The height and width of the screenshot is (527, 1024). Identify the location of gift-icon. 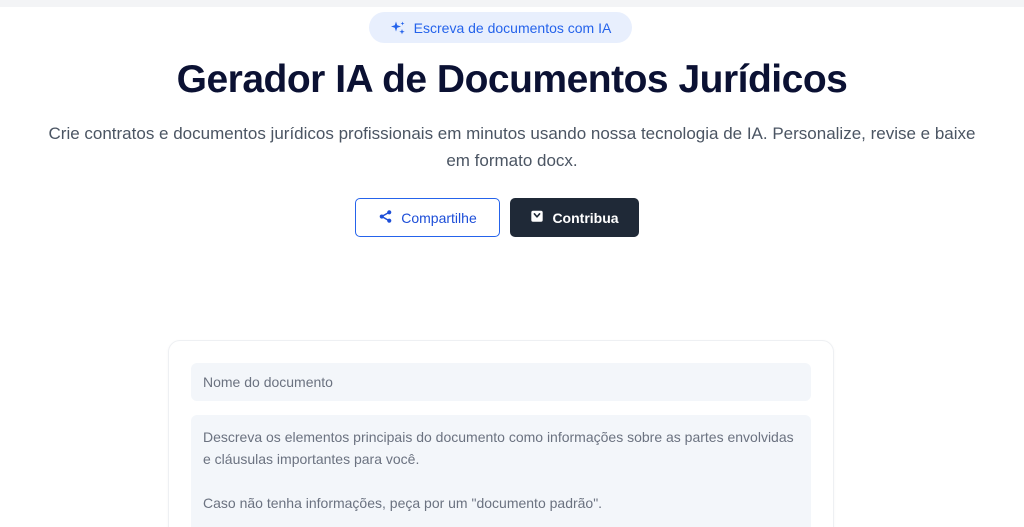
(537, 217).